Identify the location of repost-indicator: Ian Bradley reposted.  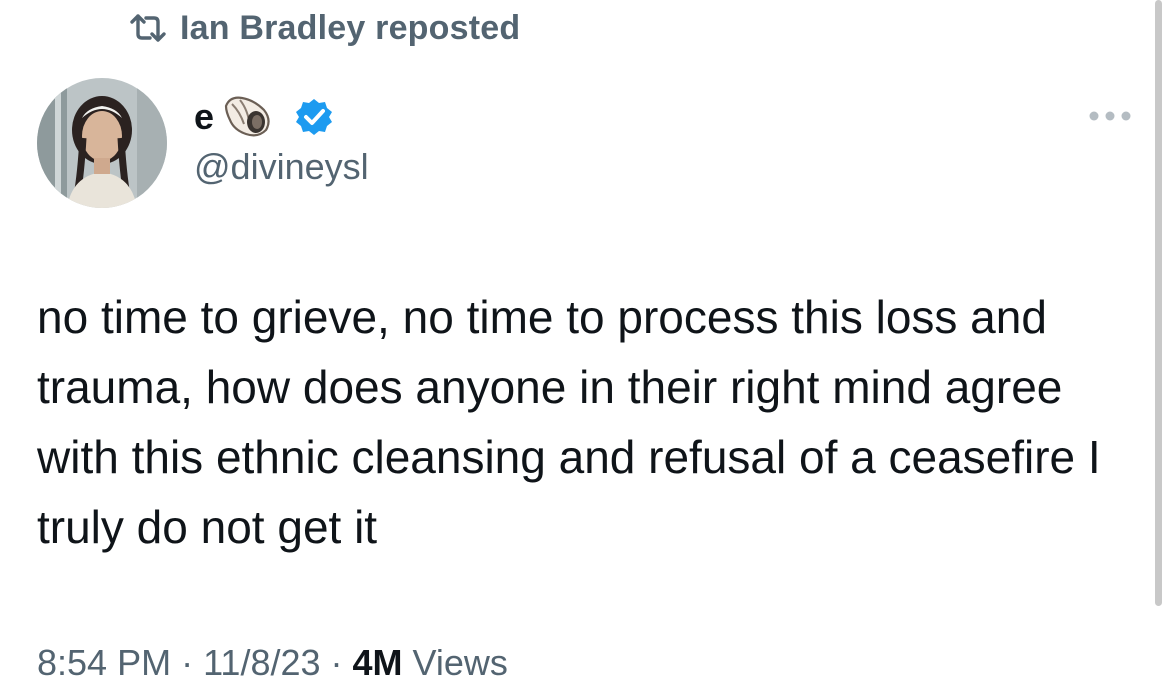
(324, 28).